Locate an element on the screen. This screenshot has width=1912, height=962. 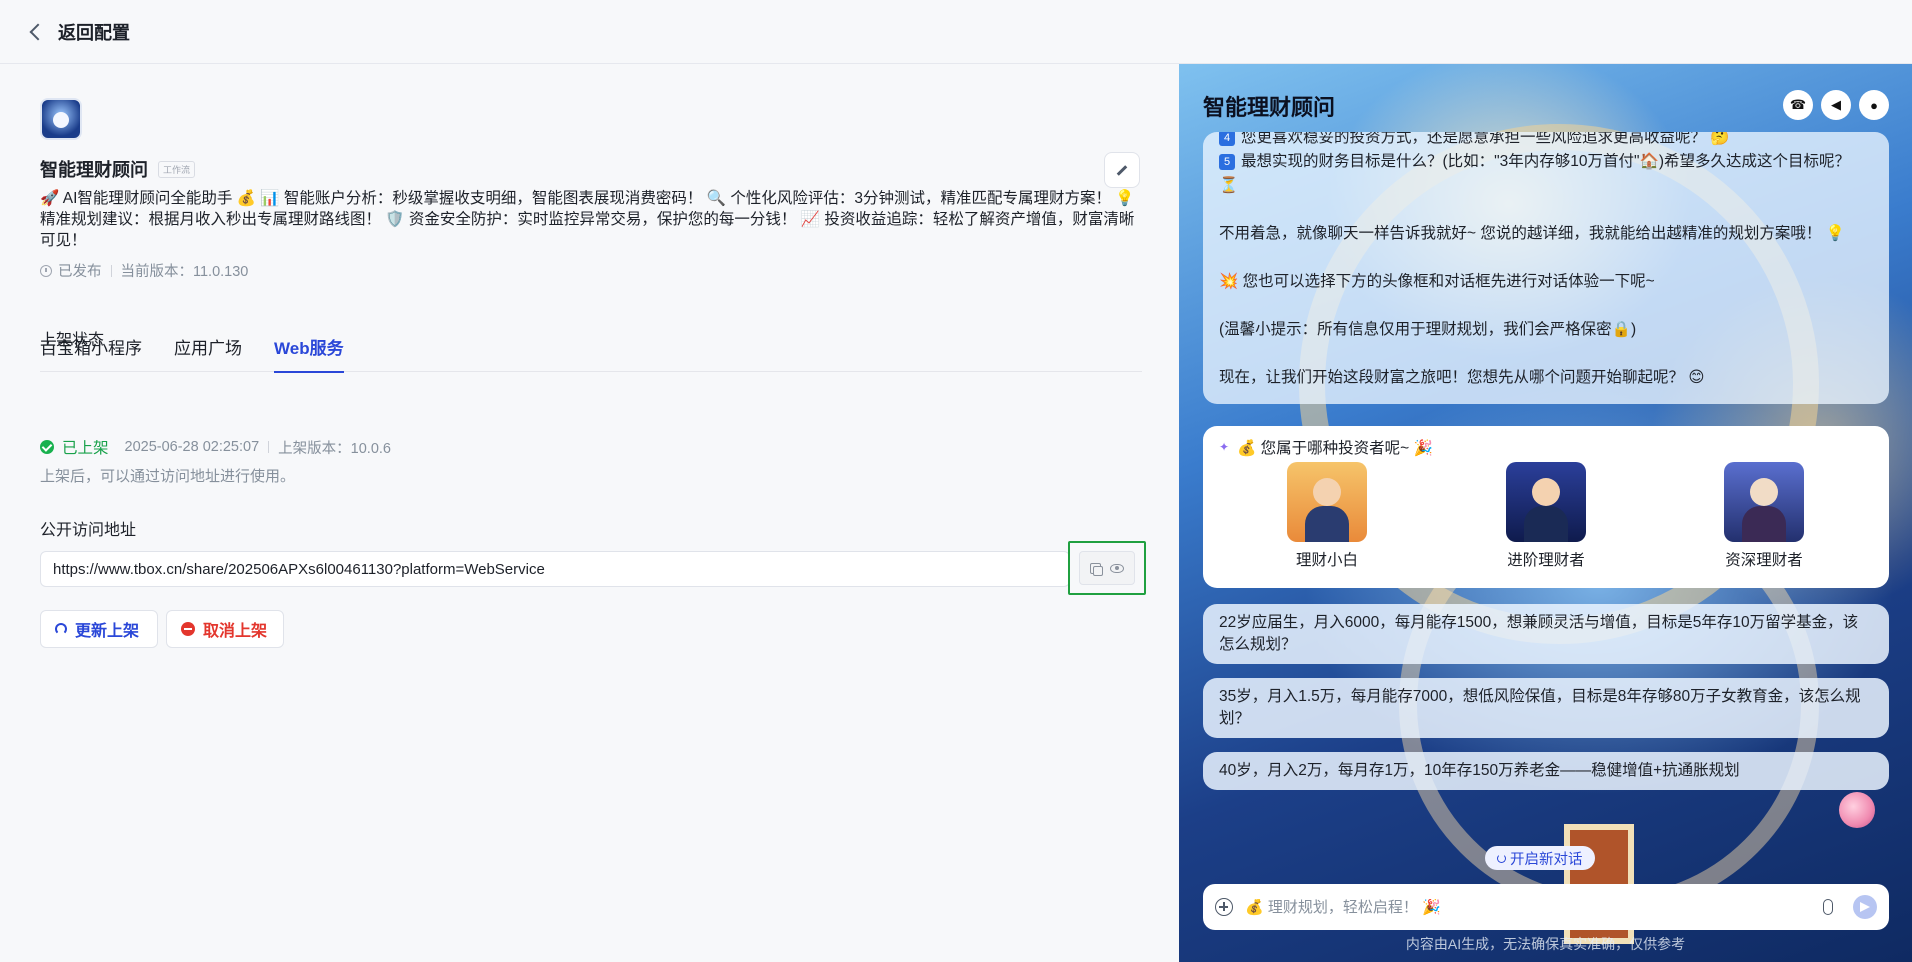
ai-disclaimer: 内容由AI生成，无法确保真实准确，仅供参考 is located at coordinates (1545, 944).